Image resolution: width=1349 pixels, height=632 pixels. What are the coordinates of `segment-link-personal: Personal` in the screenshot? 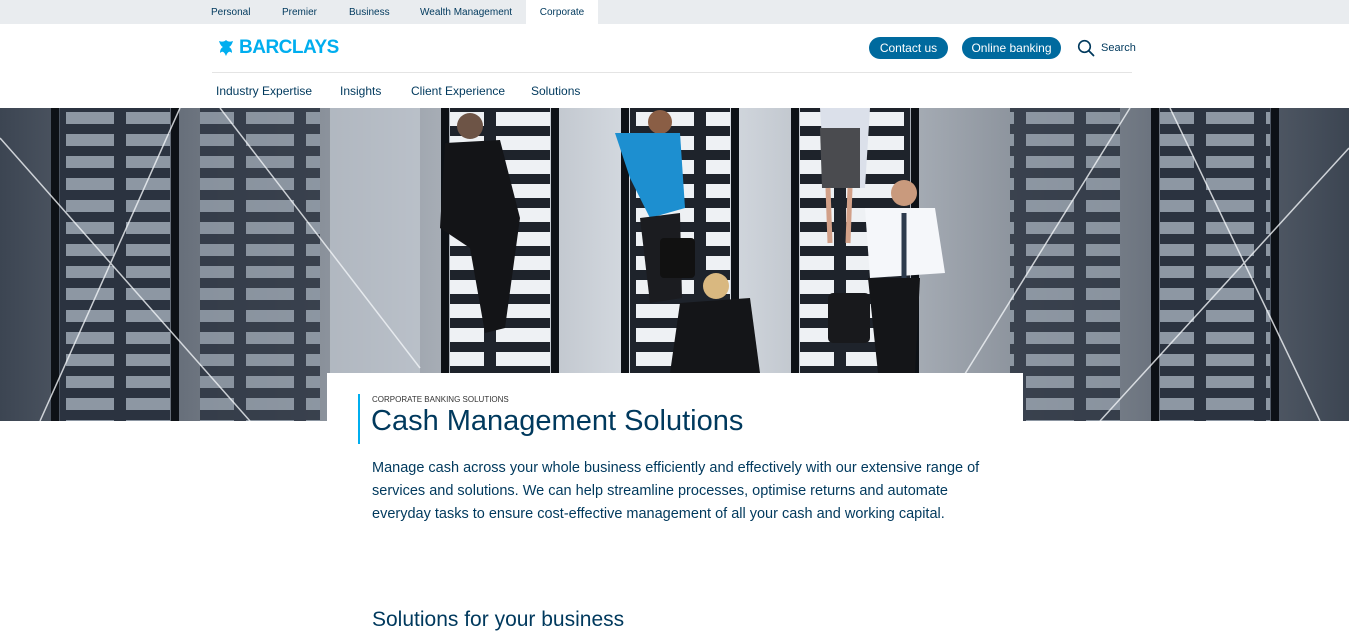 It's located at (230, 12).